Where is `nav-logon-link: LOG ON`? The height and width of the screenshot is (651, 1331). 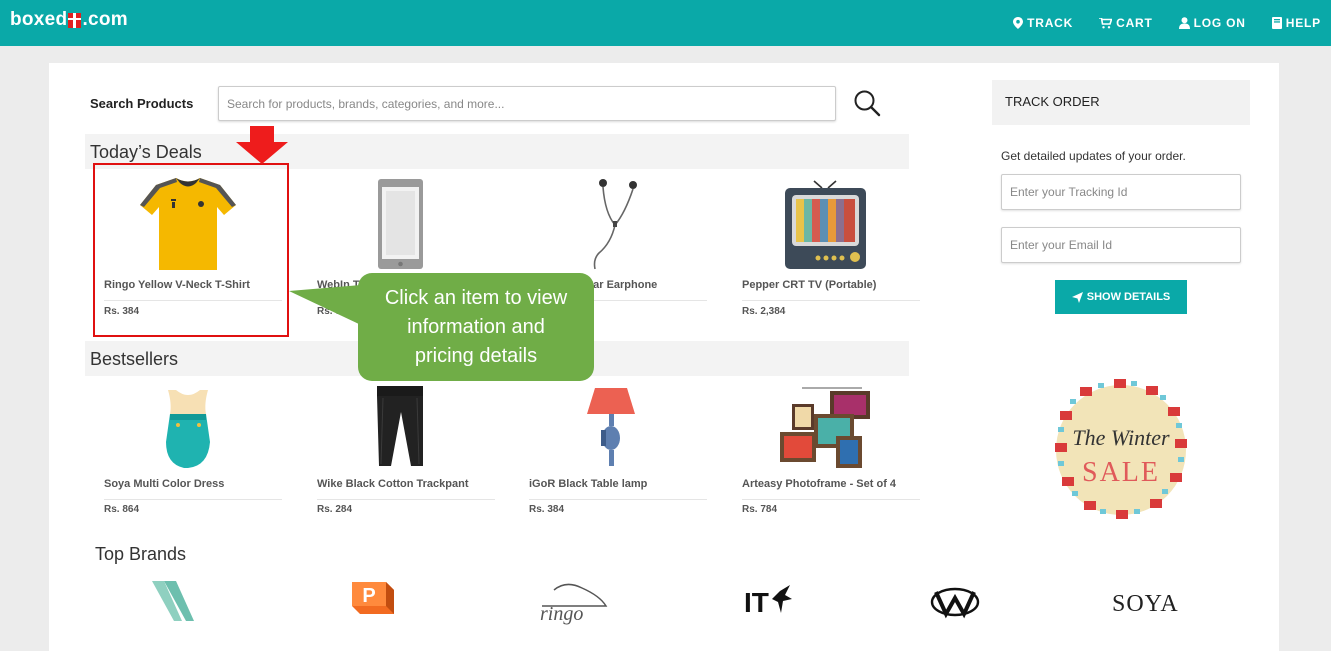
nav-logon-link: LOG ON is located at coordinates (1212, 23).